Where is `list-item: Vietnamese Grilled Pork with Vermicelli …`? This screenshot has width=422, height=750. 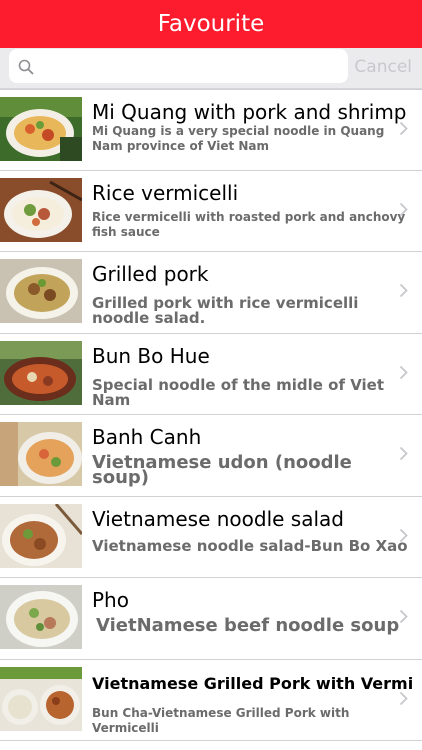
list-item: Vietnamese Grilled Pork with Vermicelli … is located at coordinates (211, 700).